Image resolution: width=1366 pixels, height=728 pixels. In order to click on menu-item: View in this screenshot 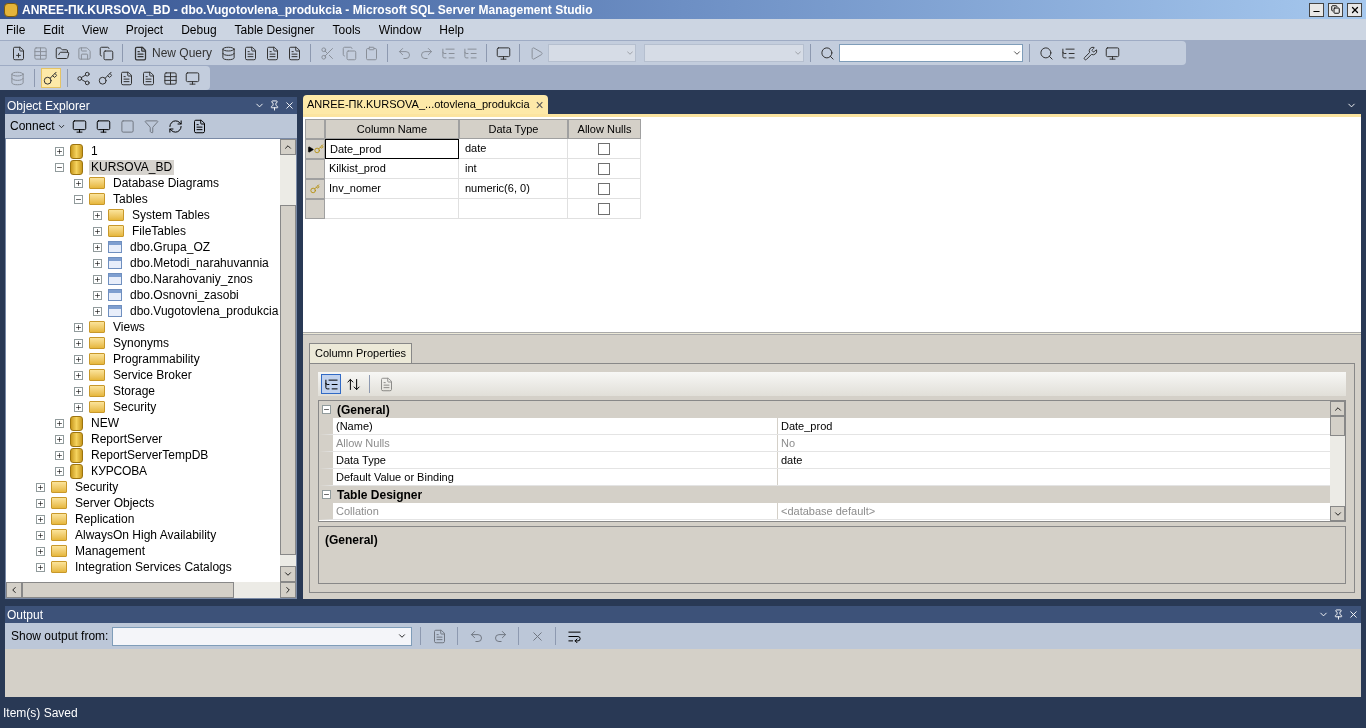, I will do `click(95, 29)`.